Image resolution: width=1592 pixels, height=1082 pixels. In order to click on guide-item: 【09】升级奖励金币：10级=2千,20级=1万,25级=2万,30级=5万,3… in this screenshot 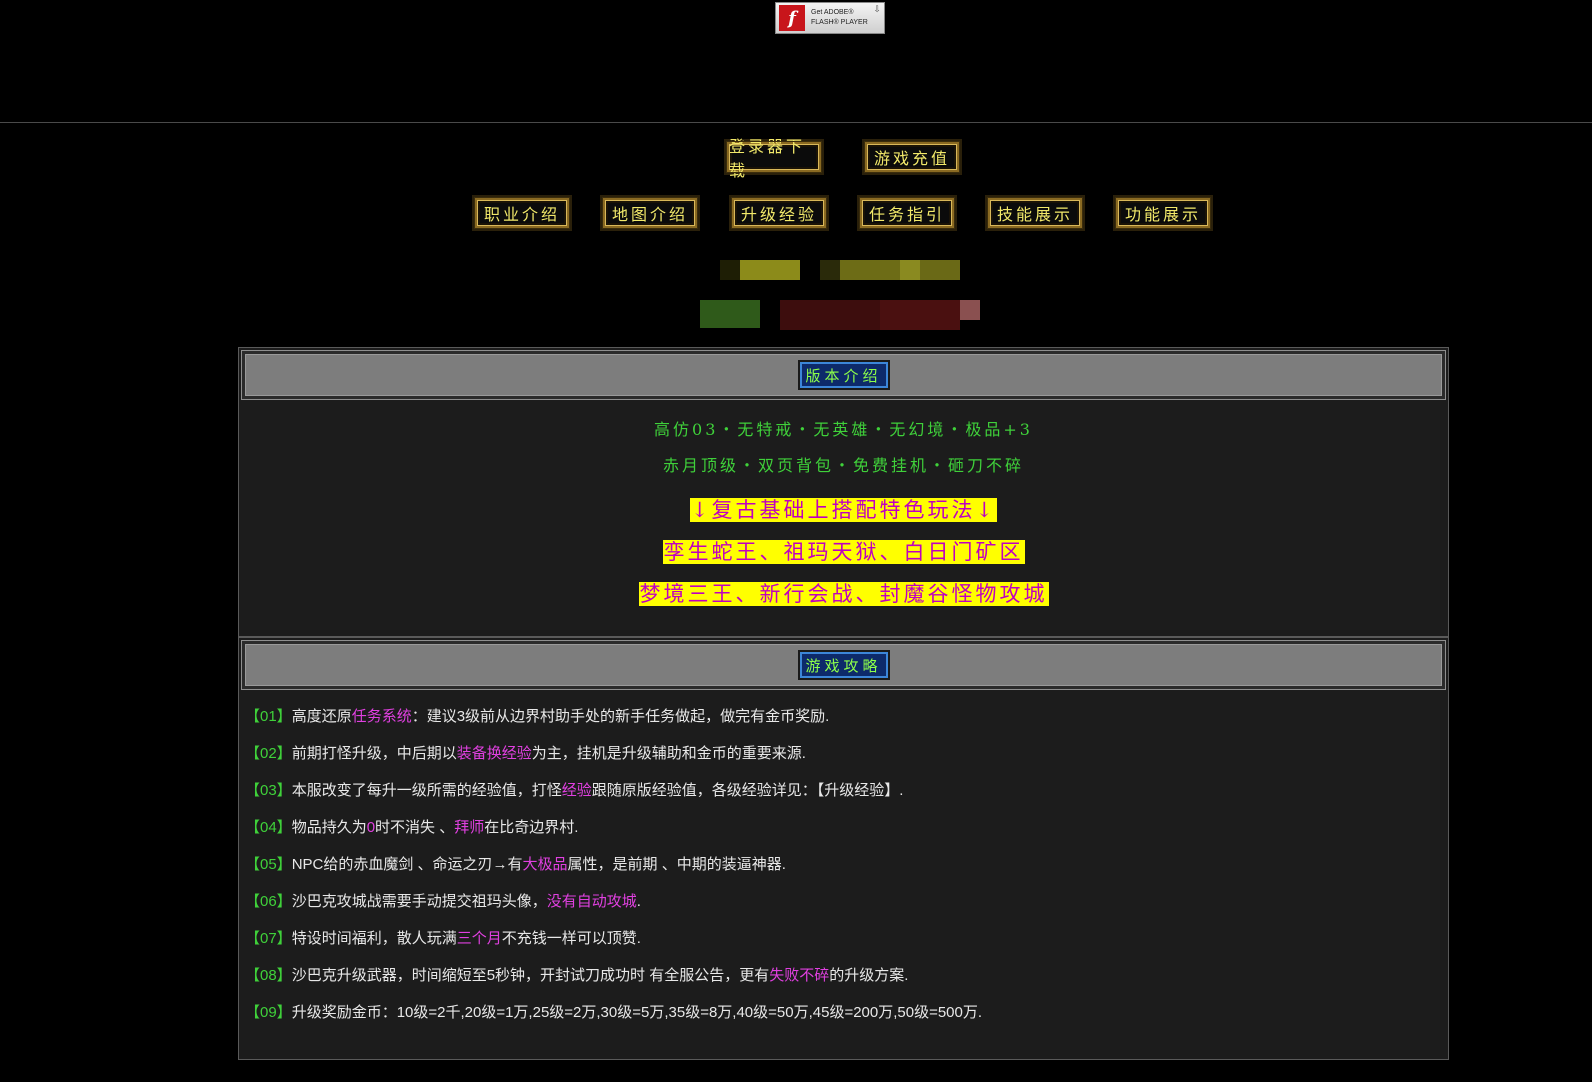, I will do `click(846, 1012)`.